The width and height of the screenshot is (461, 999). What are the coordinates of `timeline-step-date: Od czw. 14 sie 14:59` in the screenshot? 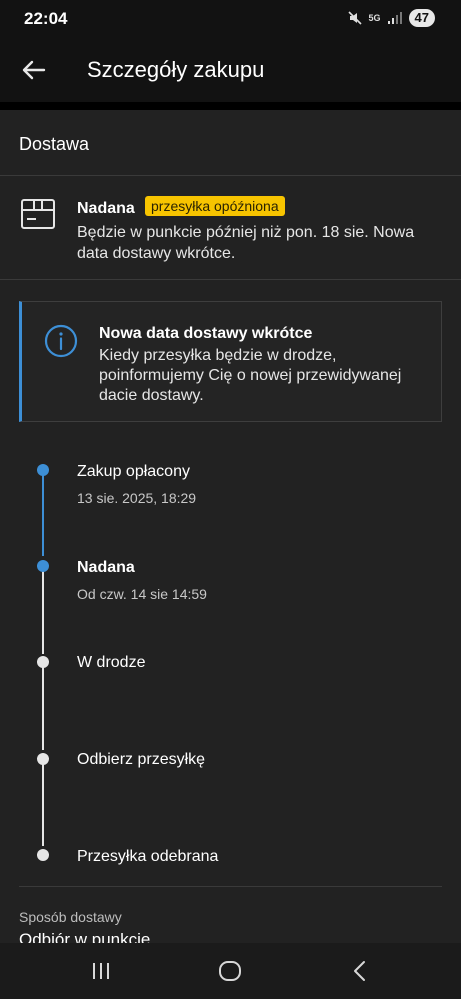 It's located at (142, 594).